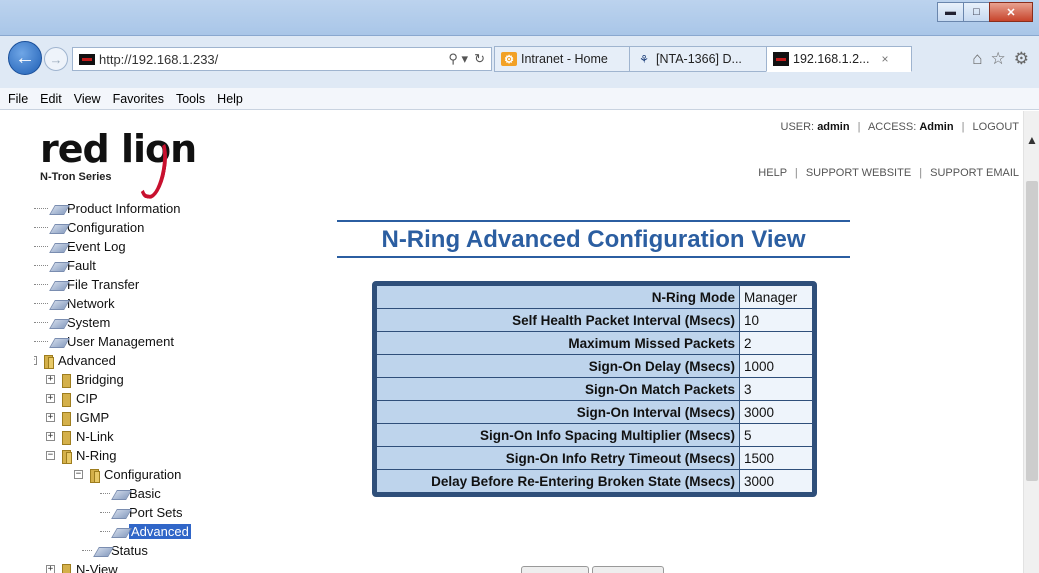 This screenshot has width=1039, height=573. What do you see at coordinates (974, 173) in the screenshot?
I see `support-email-link: SUPPORT EMAIL` at bounding box center [974, 173].